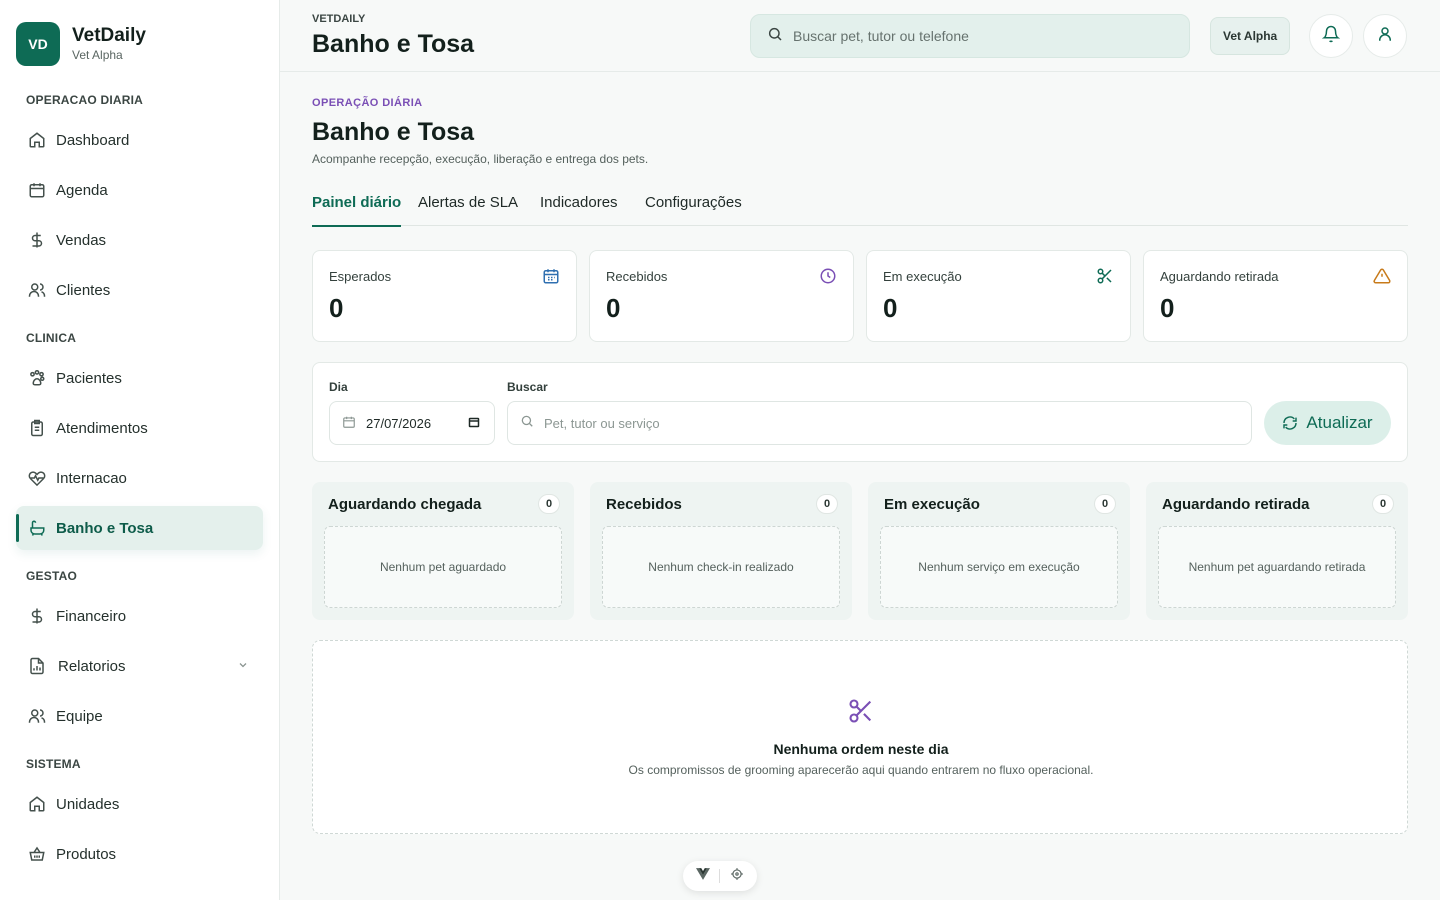 This screenshot has width=1440, height=900. I want to click on nav-section-operacao: OPERACAO DIARIA, so click(85, 100).